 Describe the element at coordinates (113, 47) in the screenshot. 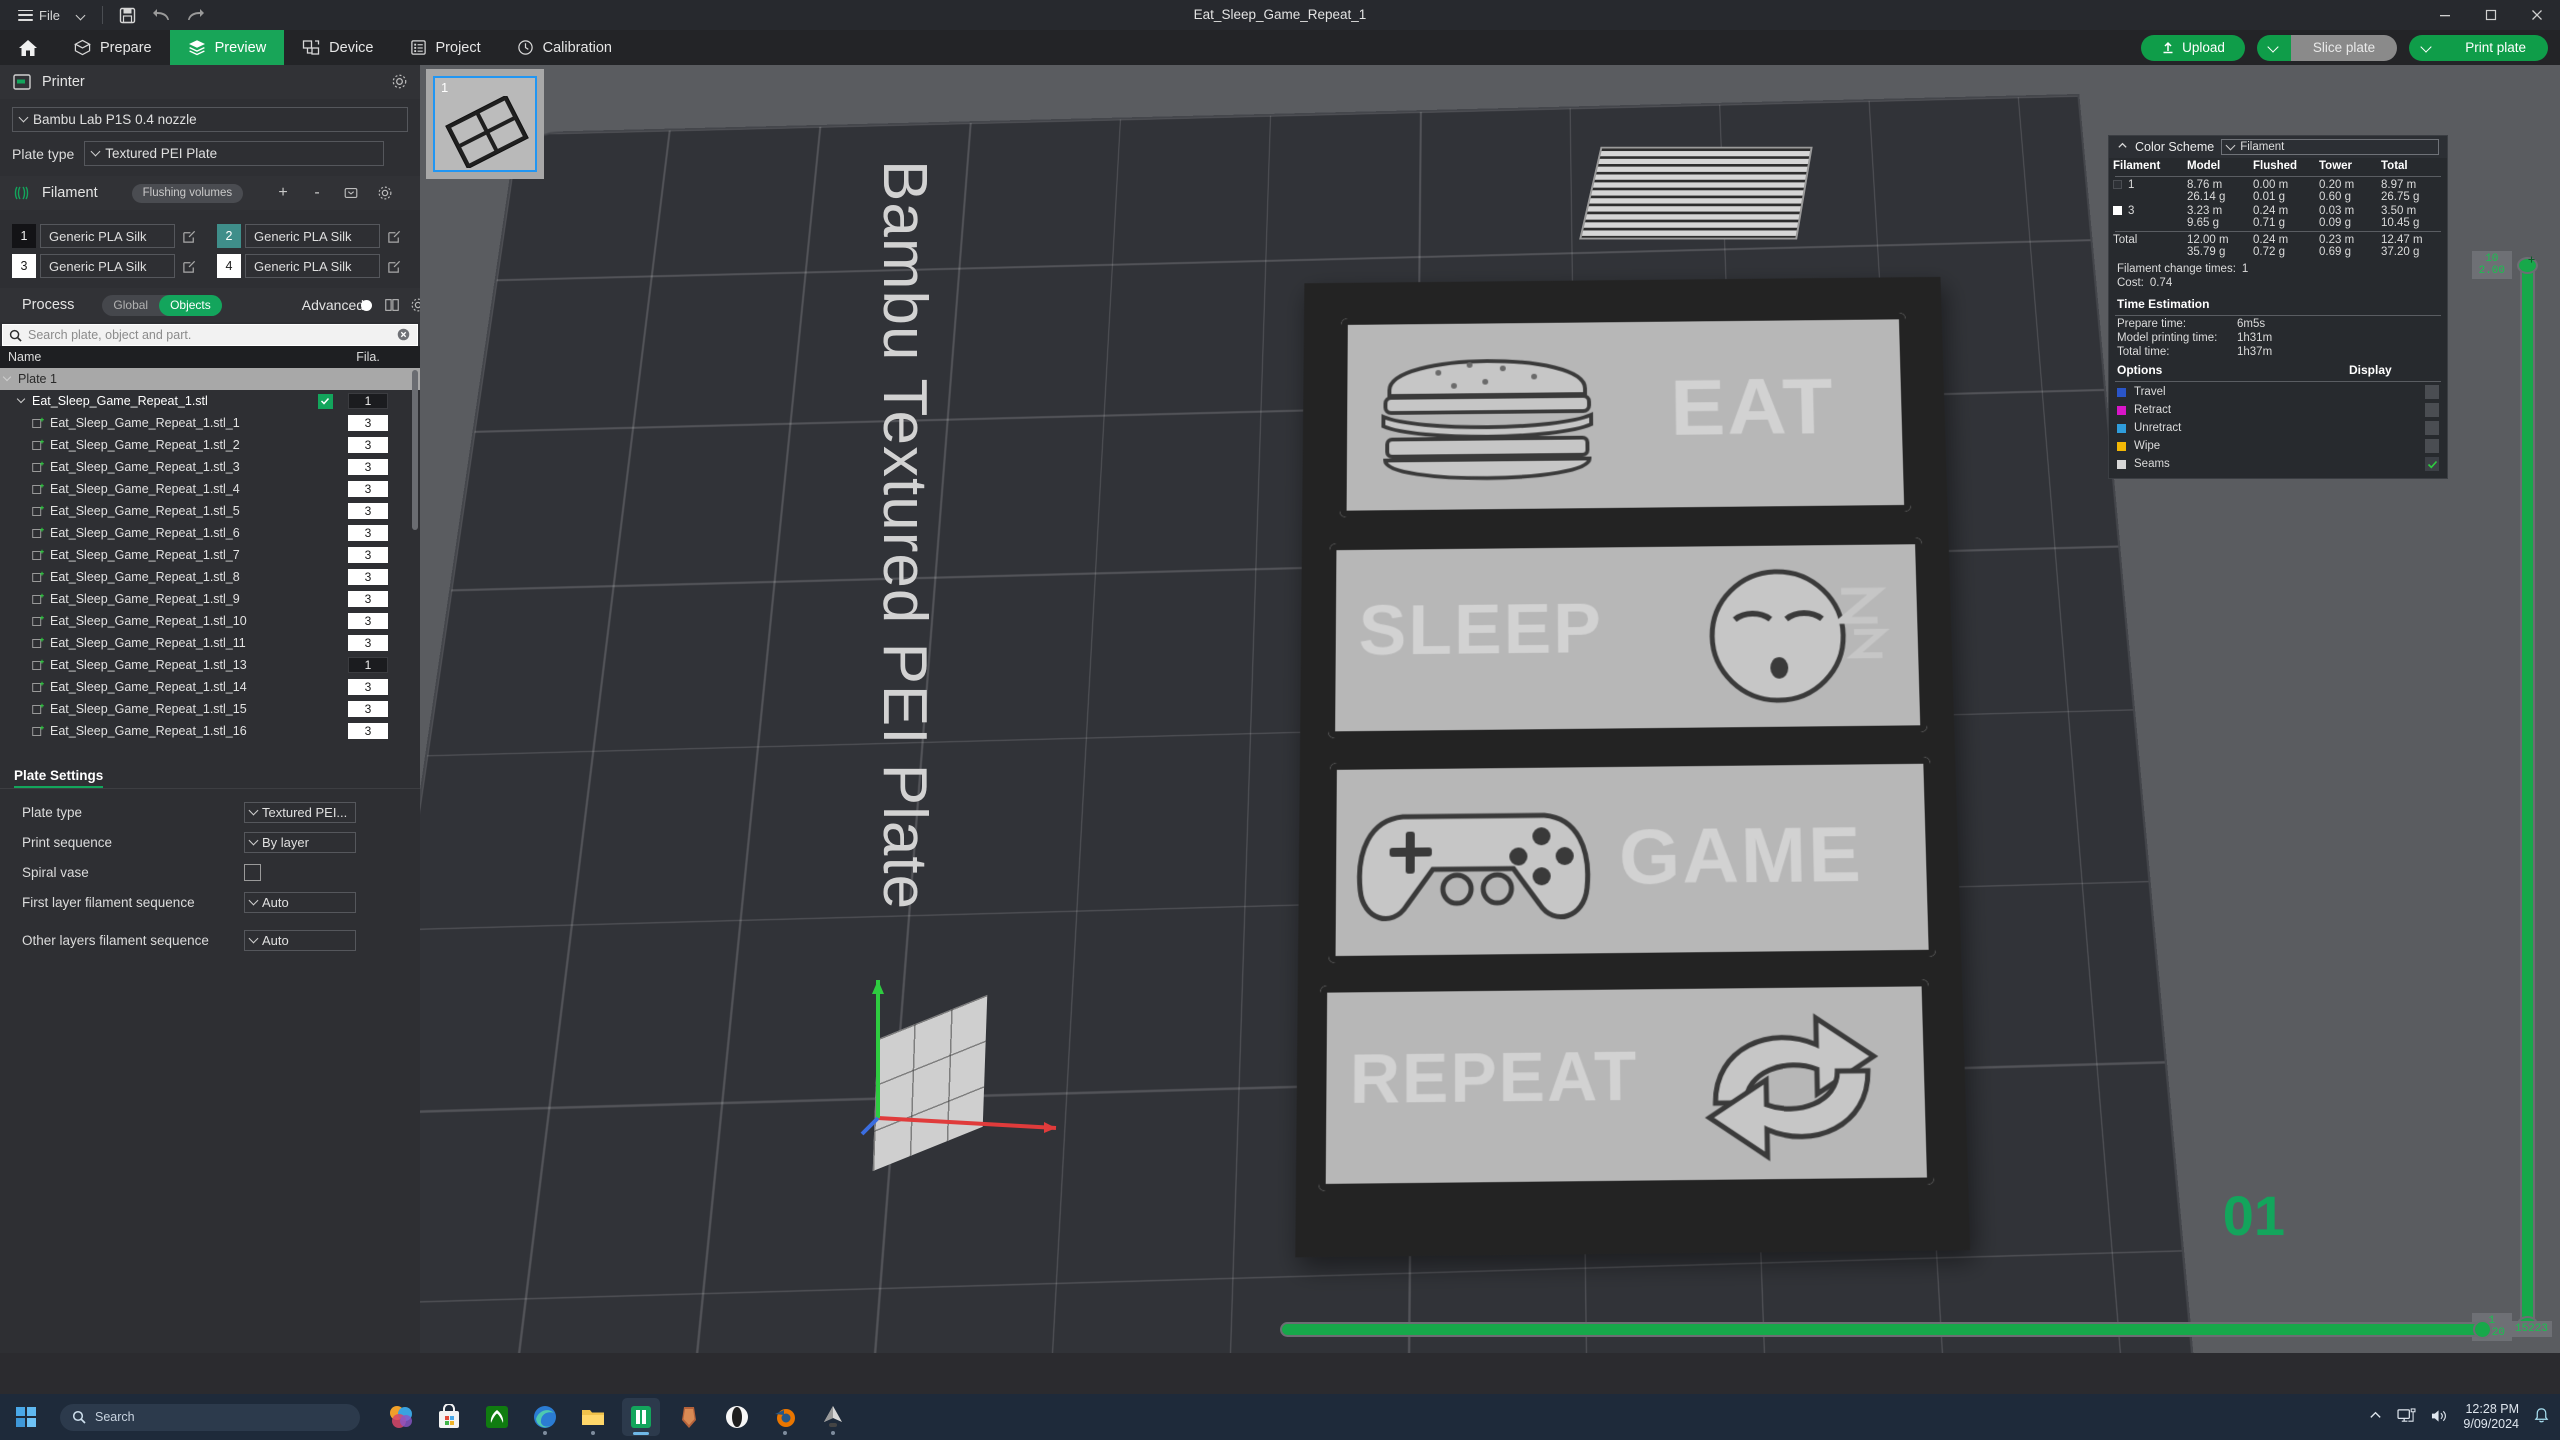

I see `tab-prepare: Prepare` at that location.